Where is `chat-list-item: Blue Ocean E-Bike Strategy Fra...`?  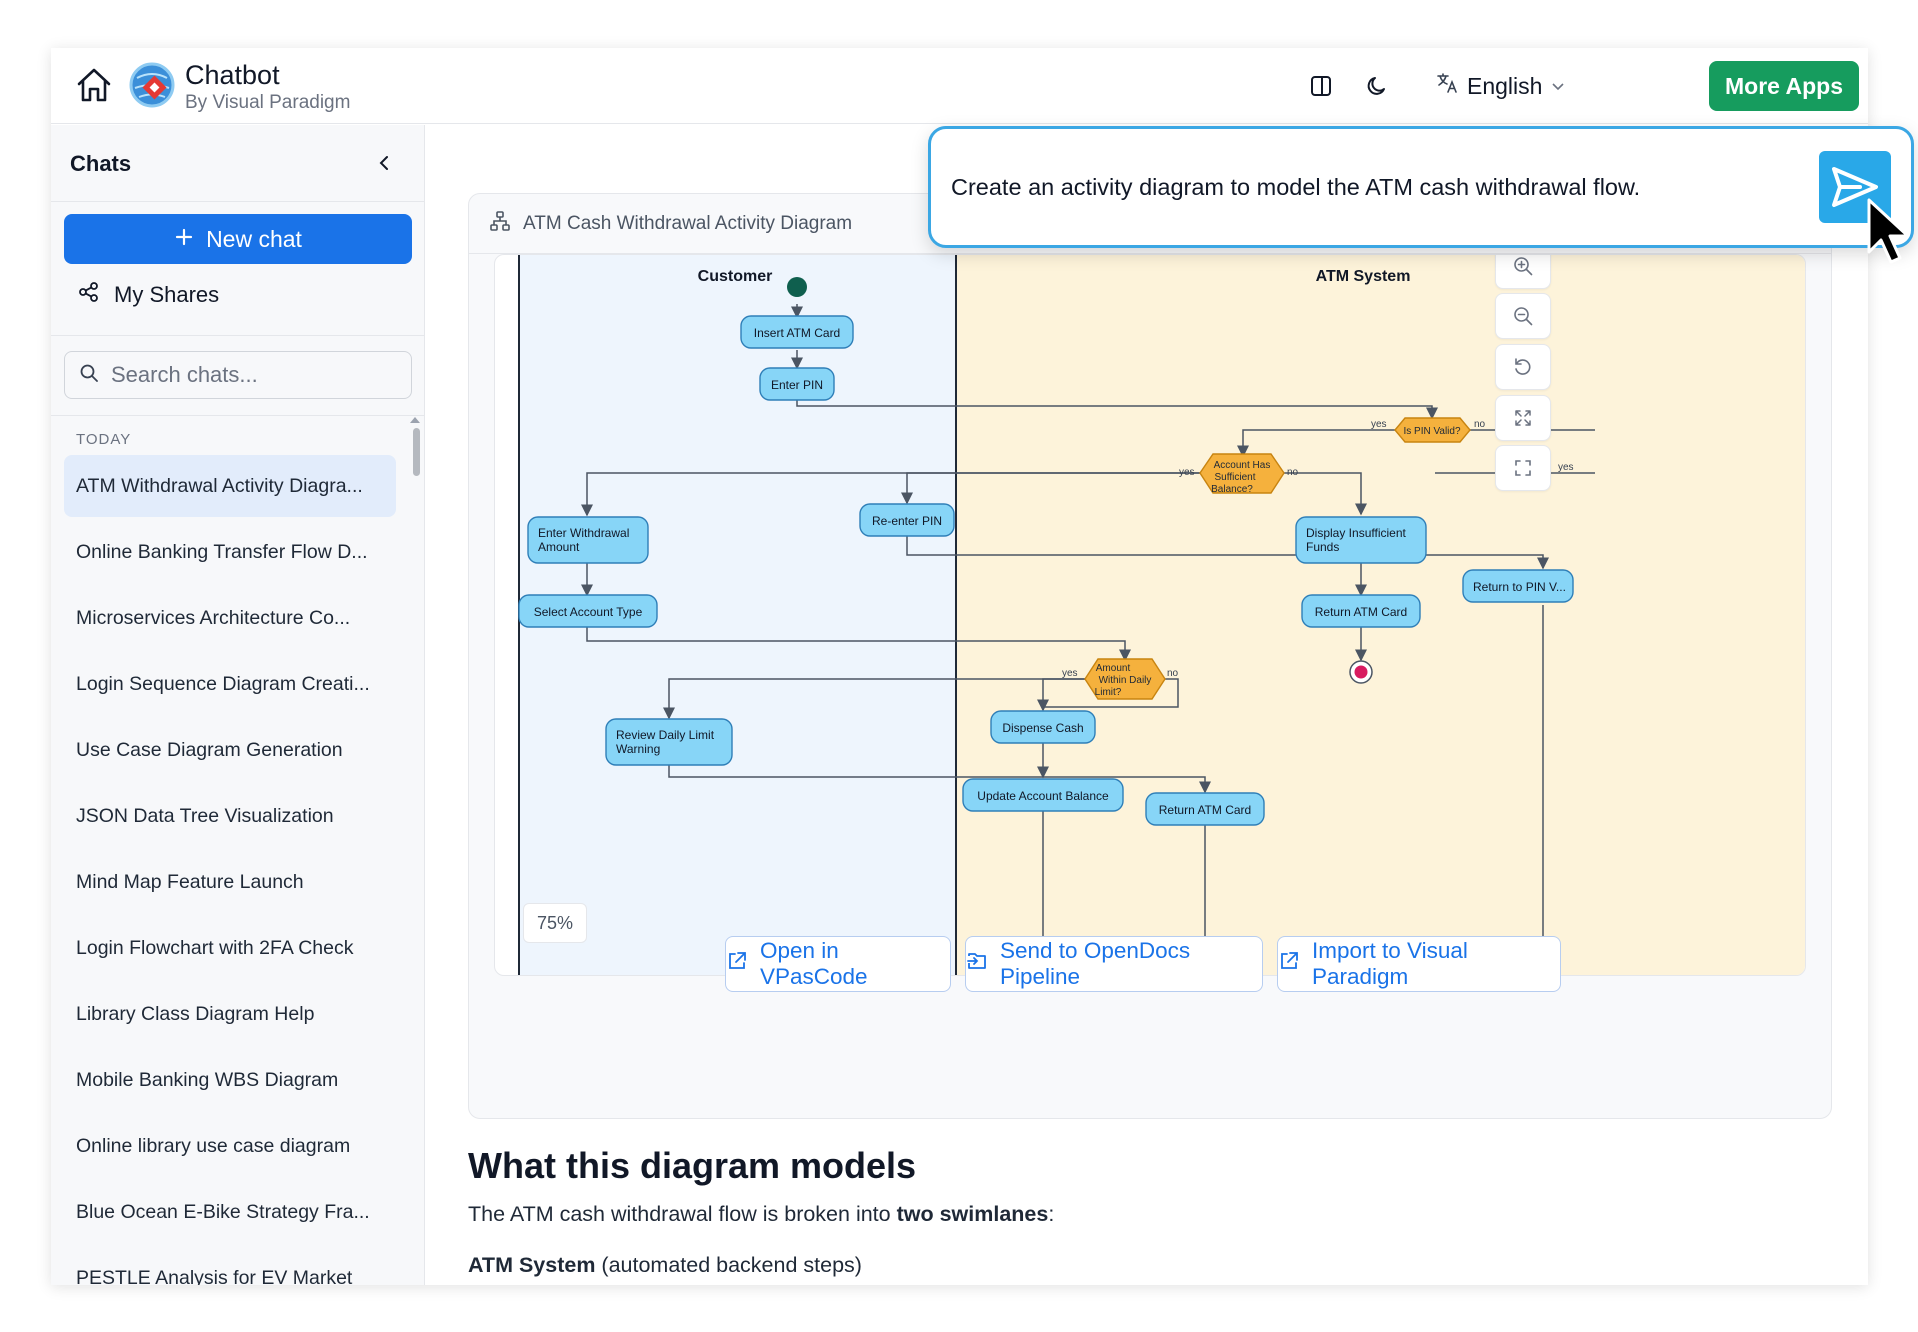
chat-list-item: Blue Ocean E-Bike Strategy Fra... is located at coordinates (230, 1212).